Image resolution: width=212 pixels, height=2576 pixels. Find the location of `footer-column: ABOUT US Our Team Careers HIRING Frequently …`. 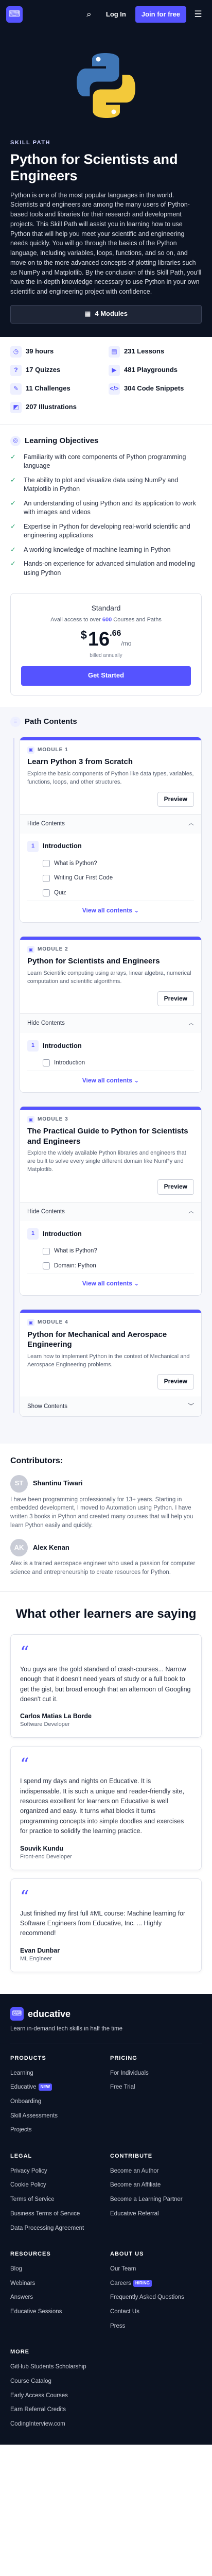

footer-column: ABOUT US Our Team Careers HIRING Frequently … is located at coordinates (156, 2293).